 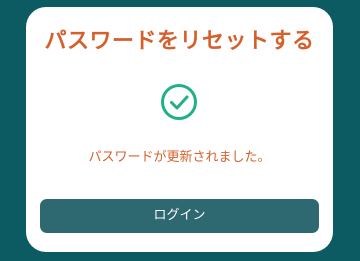 I want to click on login-button: ログイン, so click(x=179, y=216).